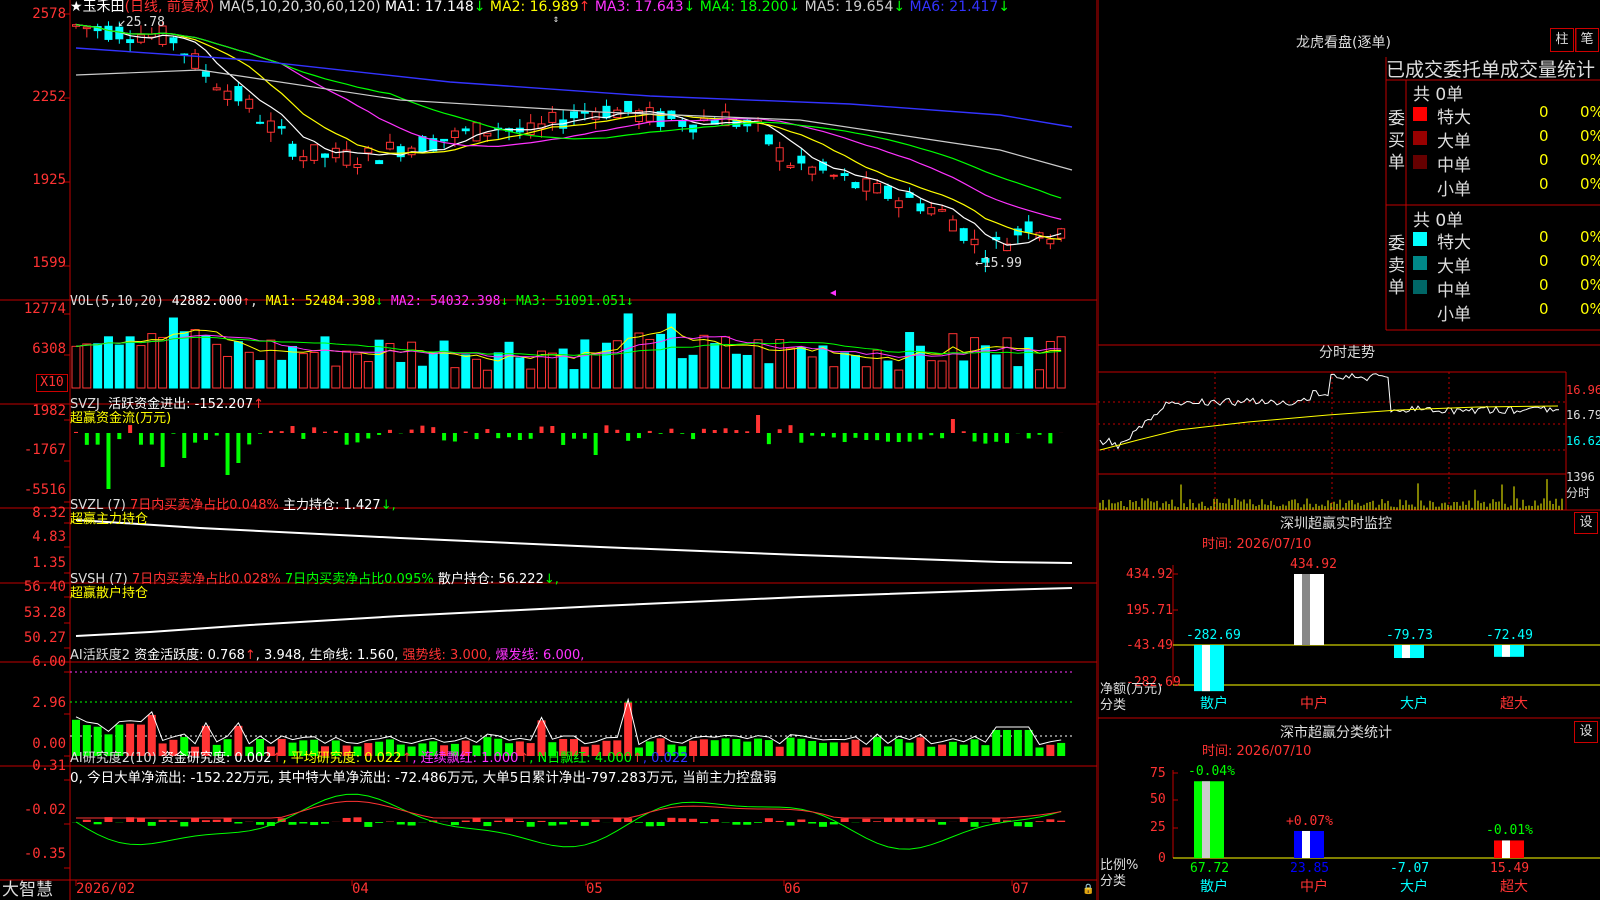 The image size is (1600, 900). I want to click on bar-mode-button: 柱, so click(1562, 40).